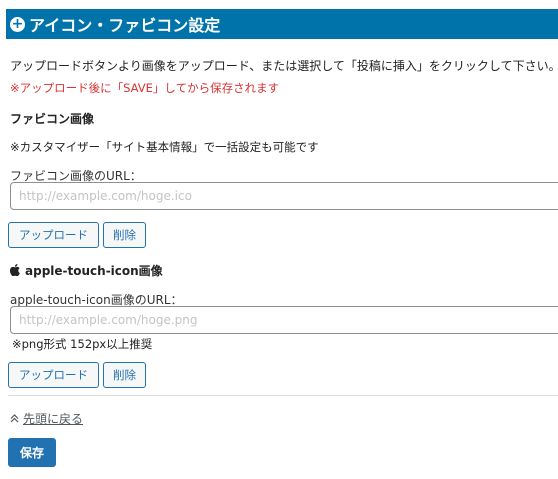  What do you see at coordinates (283, 395) in the screenshot?
I see `divider` at bounding box center [283, 395].